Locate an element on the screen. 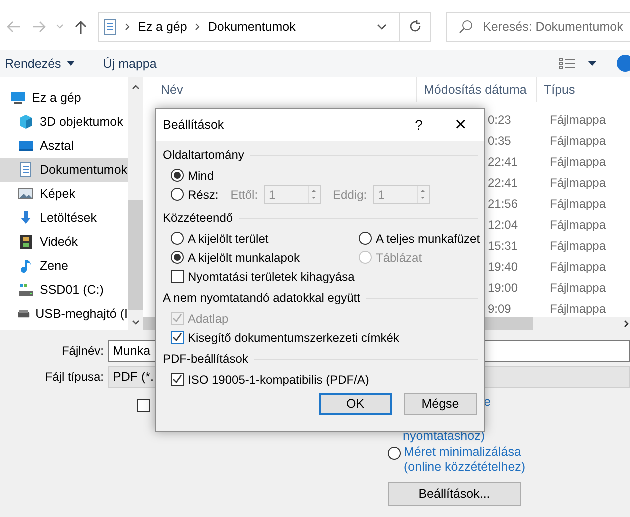 The width and height of the screenshot is (630, 517). breadcrumb: Ez a gép is located at coordinates (163, 27).